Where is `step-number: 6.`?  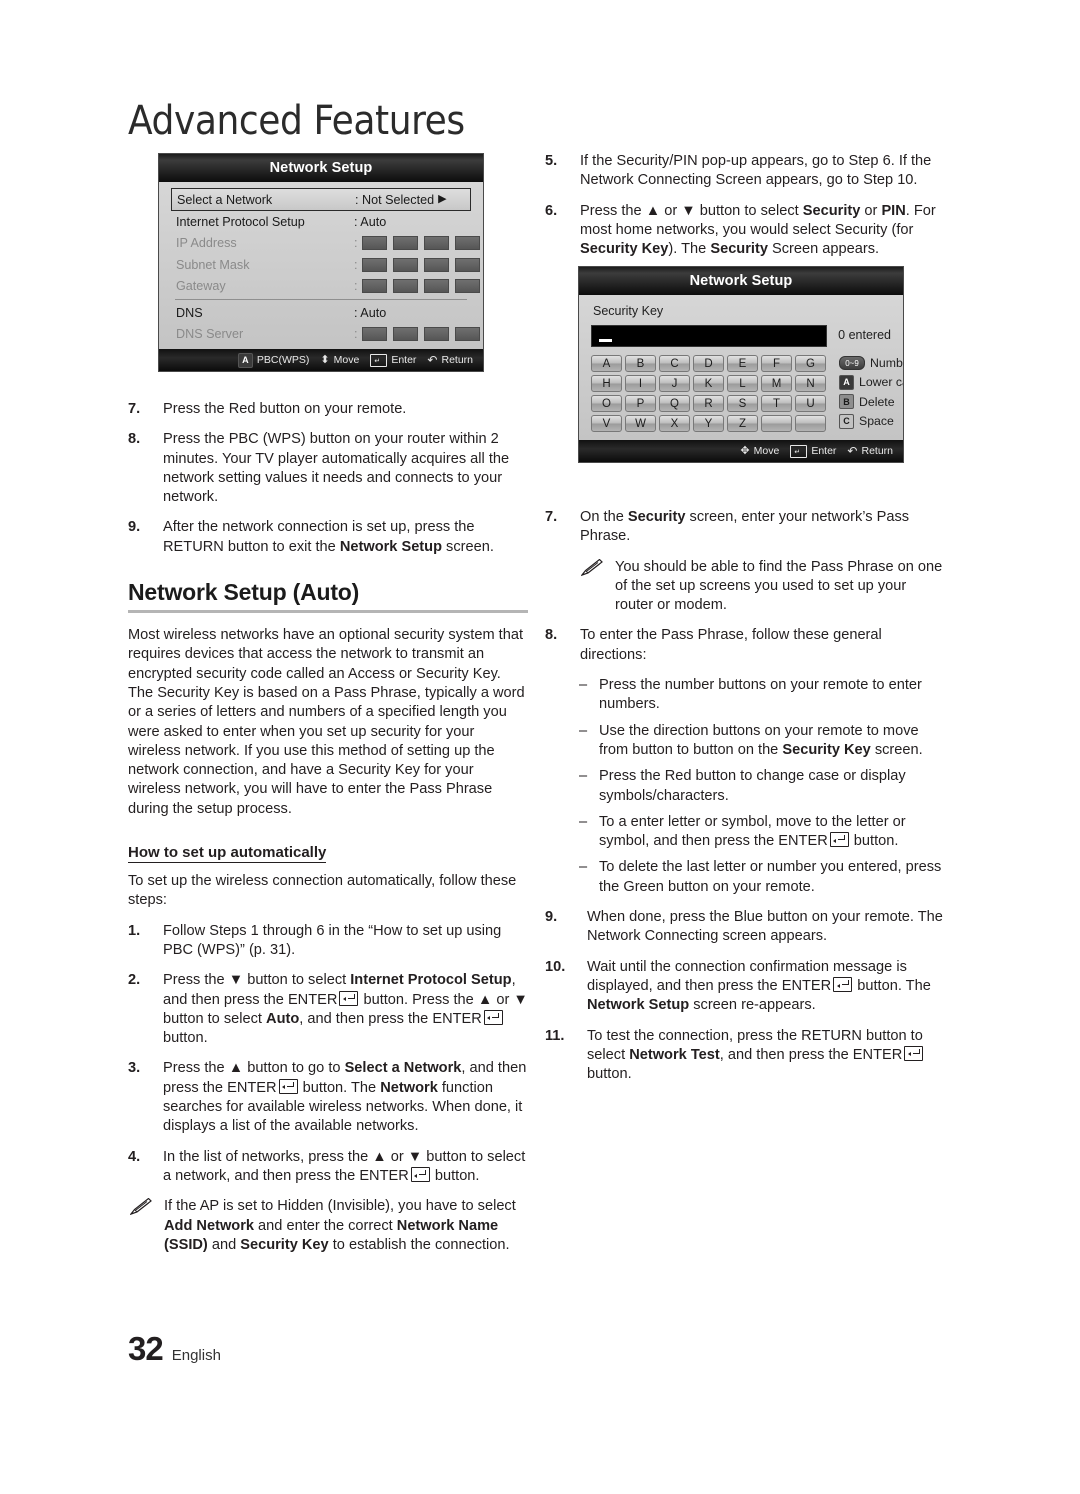
step-number: 6. is located at coordinates (551, 210).